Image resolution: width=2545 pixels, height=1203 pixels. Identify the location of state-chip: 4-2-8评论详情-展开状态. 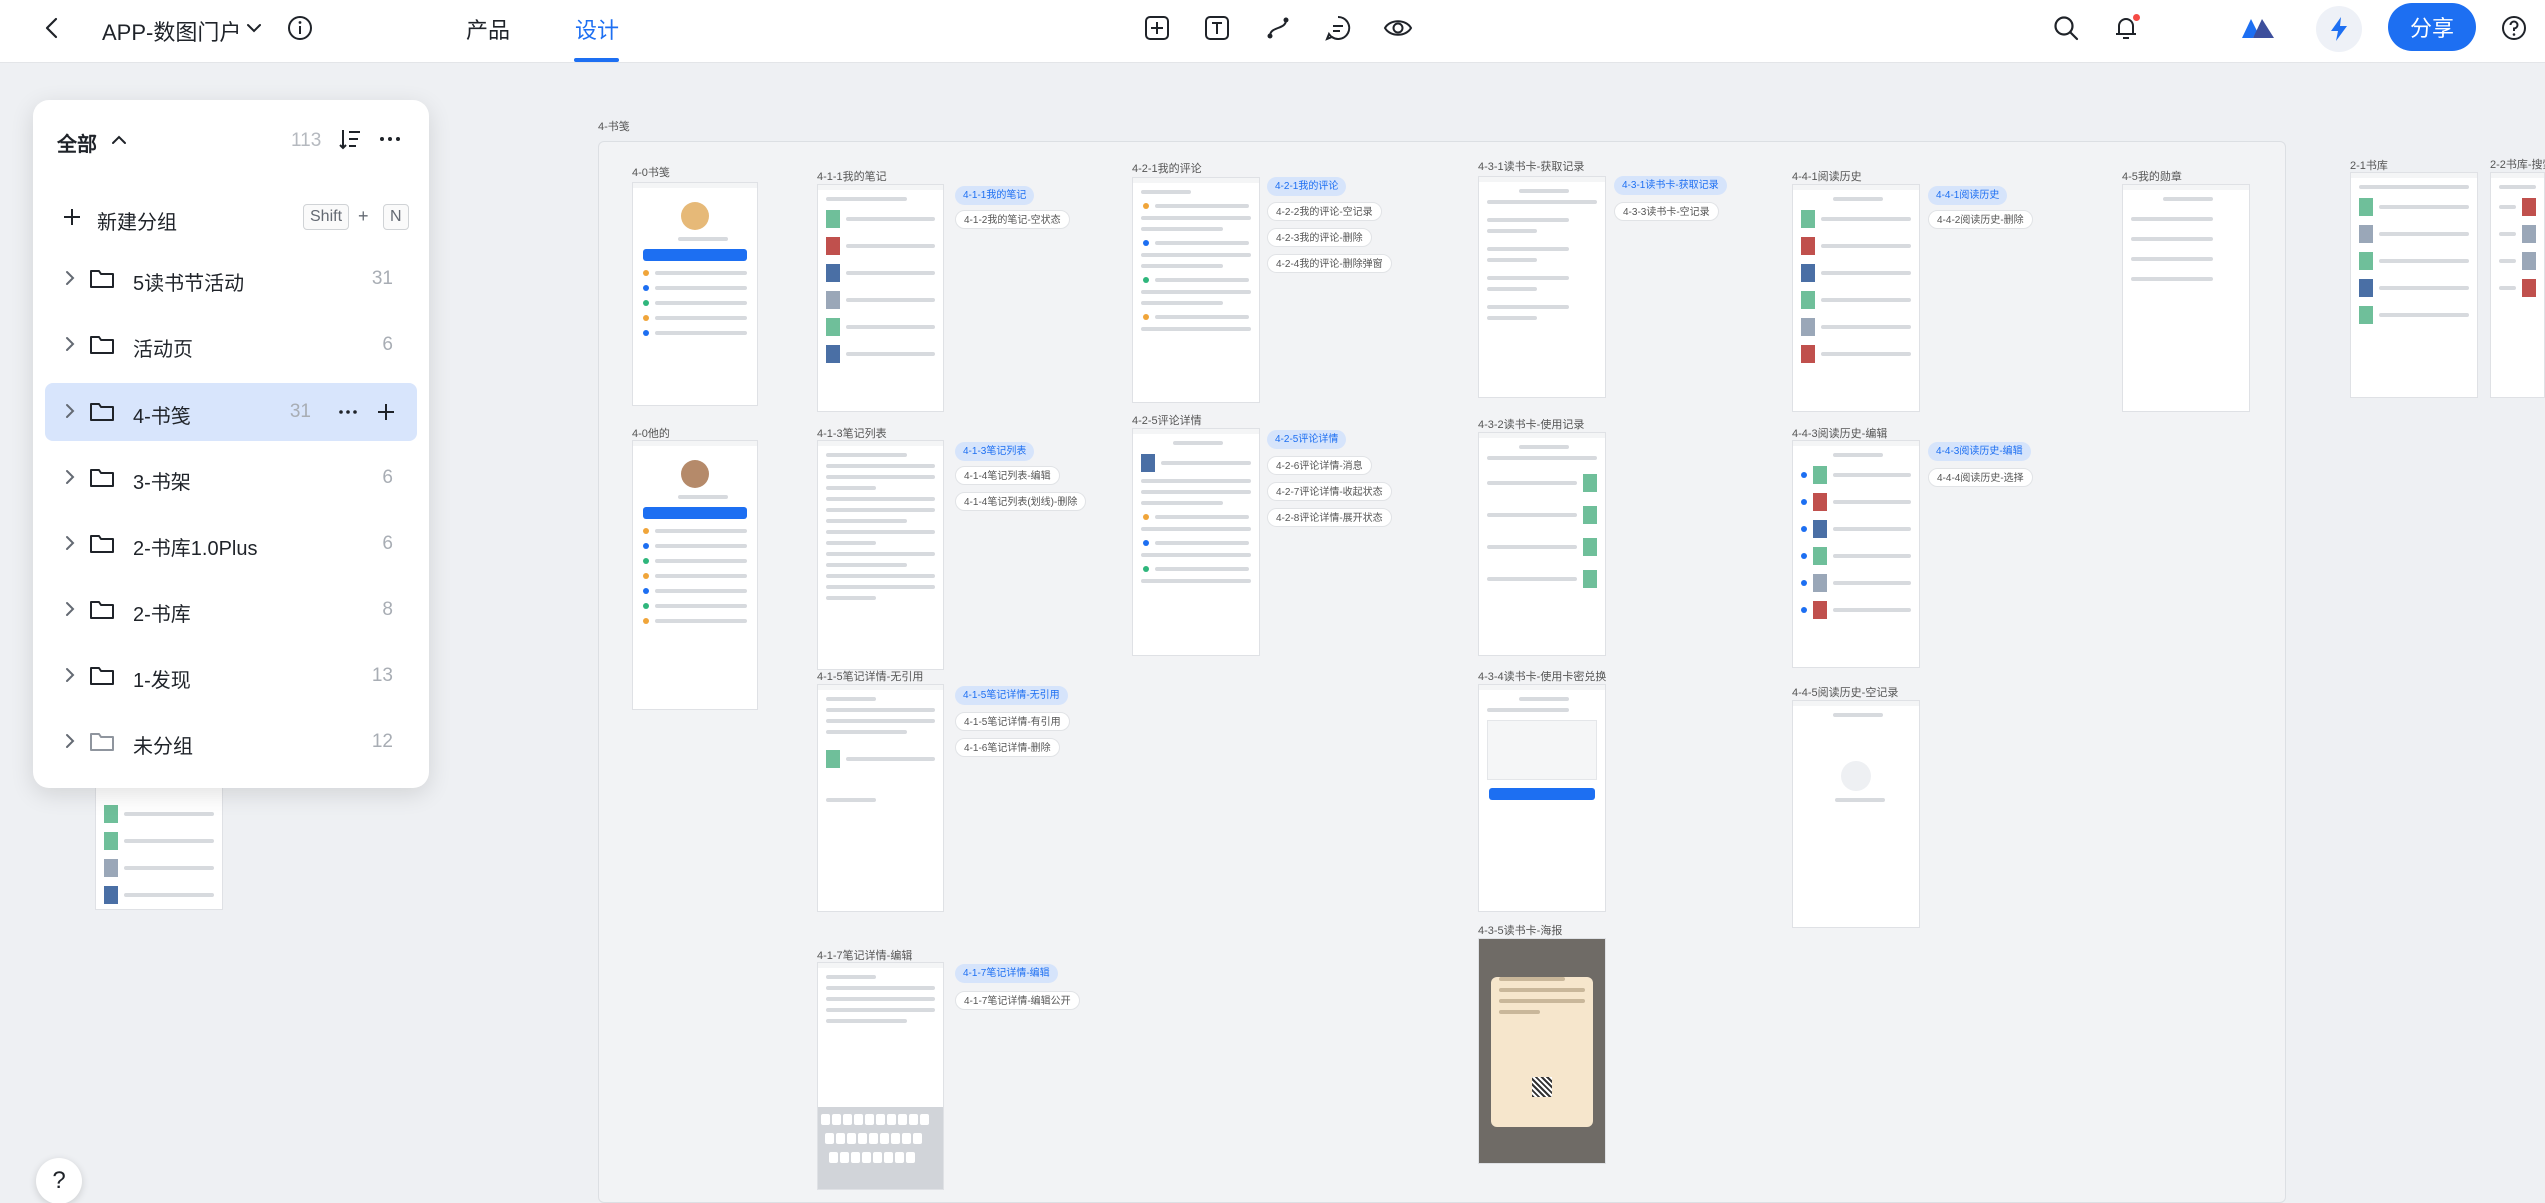
(1329, 517).